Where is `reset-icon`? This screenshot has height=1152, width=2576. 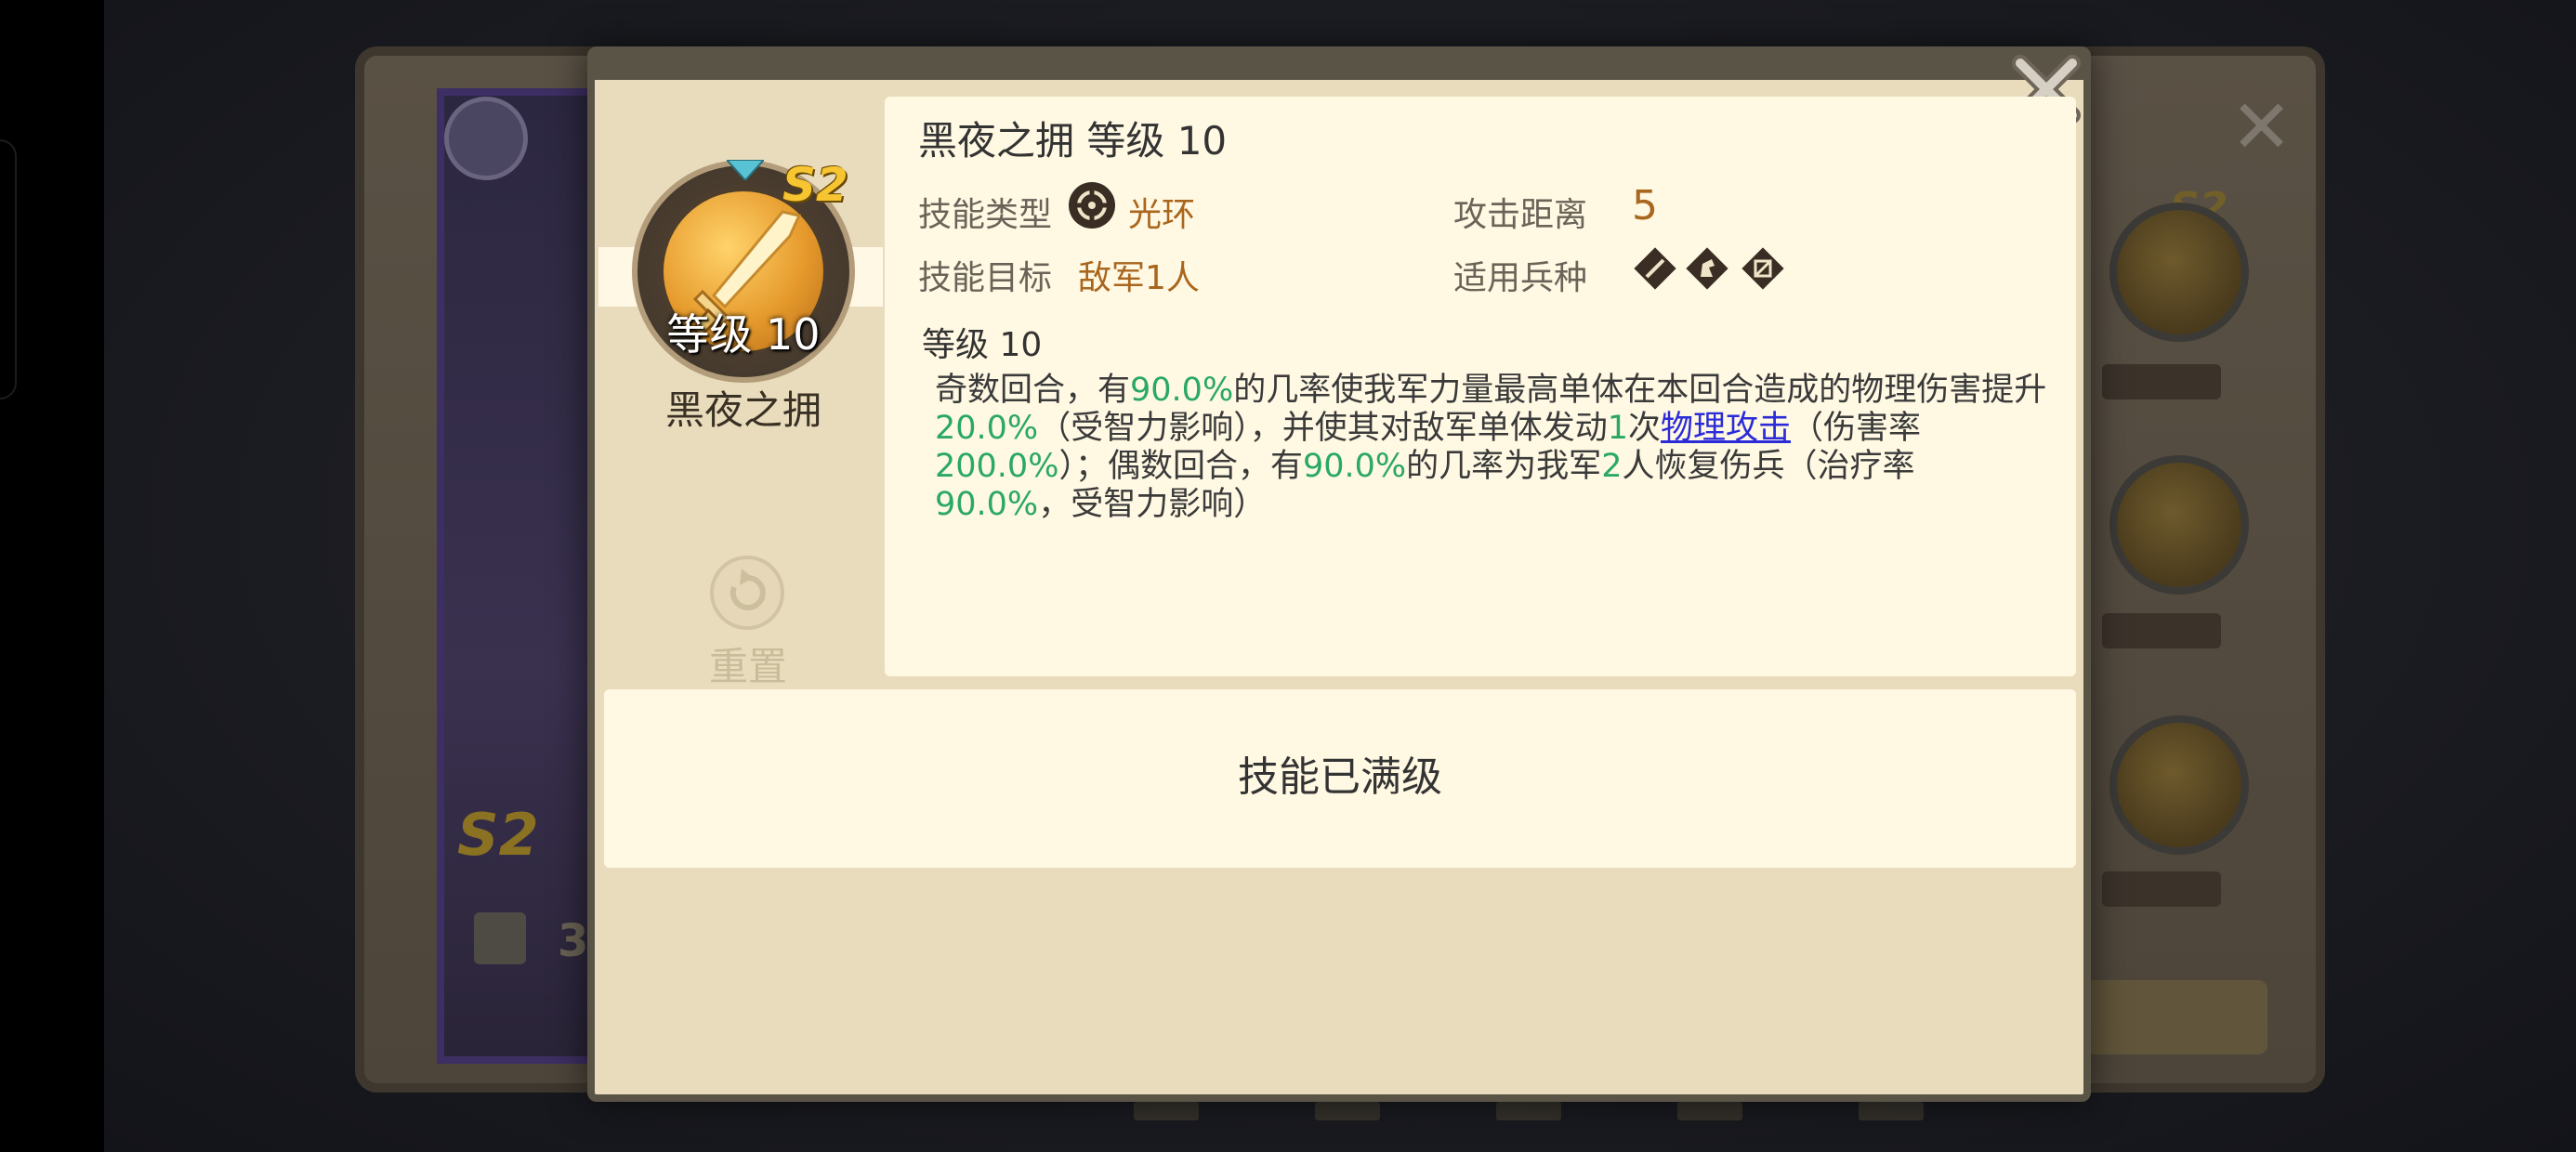 reset-icon is located at coordinates (747, 589).